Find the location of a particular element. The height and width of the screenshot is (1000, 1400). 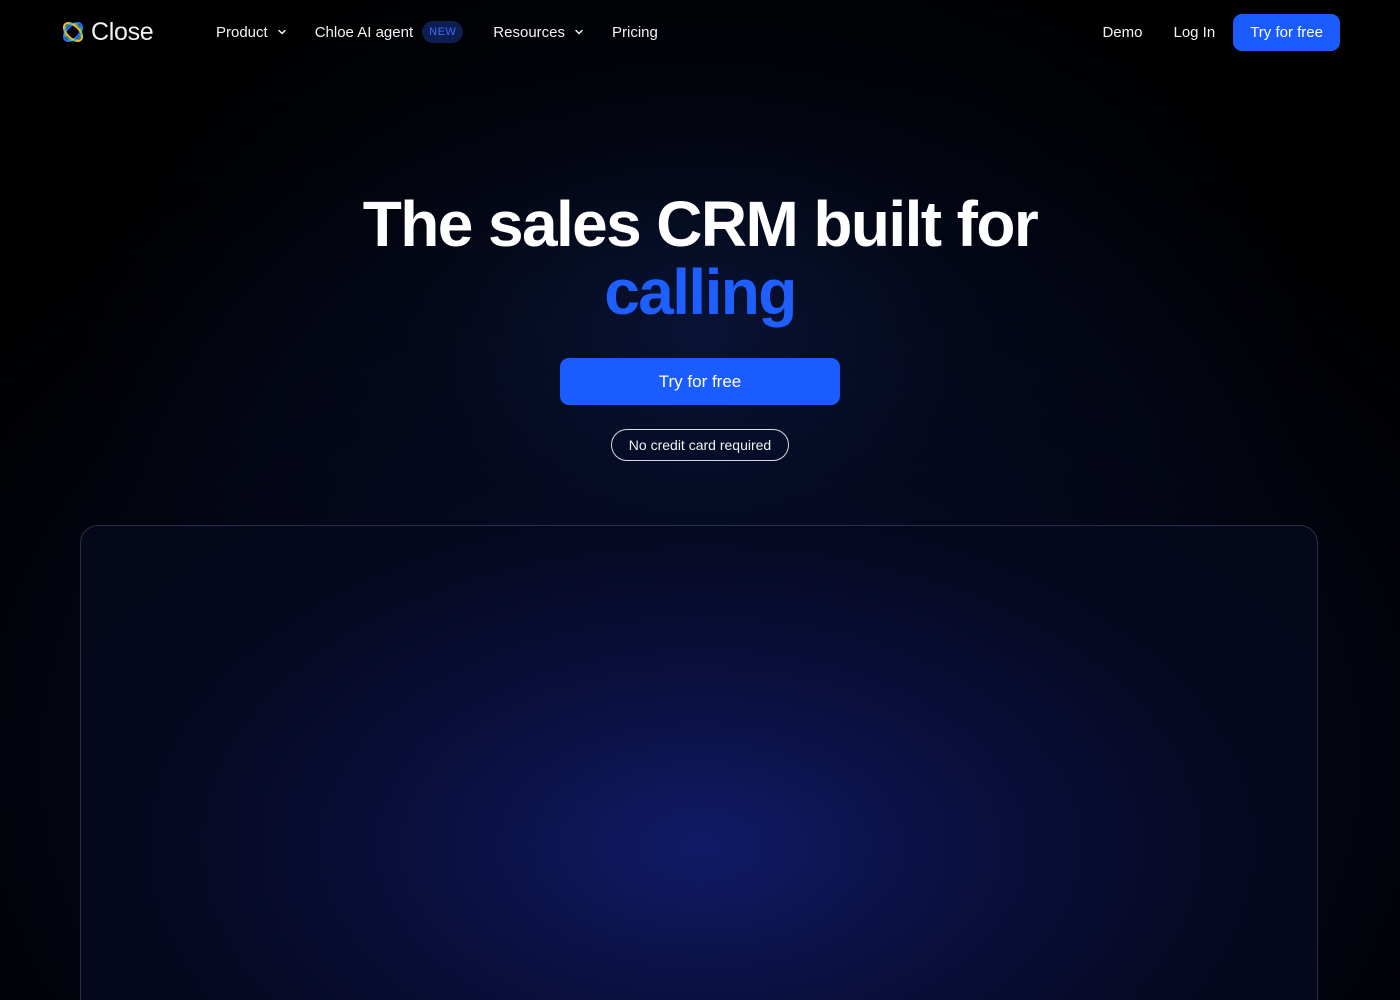

new-badge: NEW is located at coordinates (443, 32).